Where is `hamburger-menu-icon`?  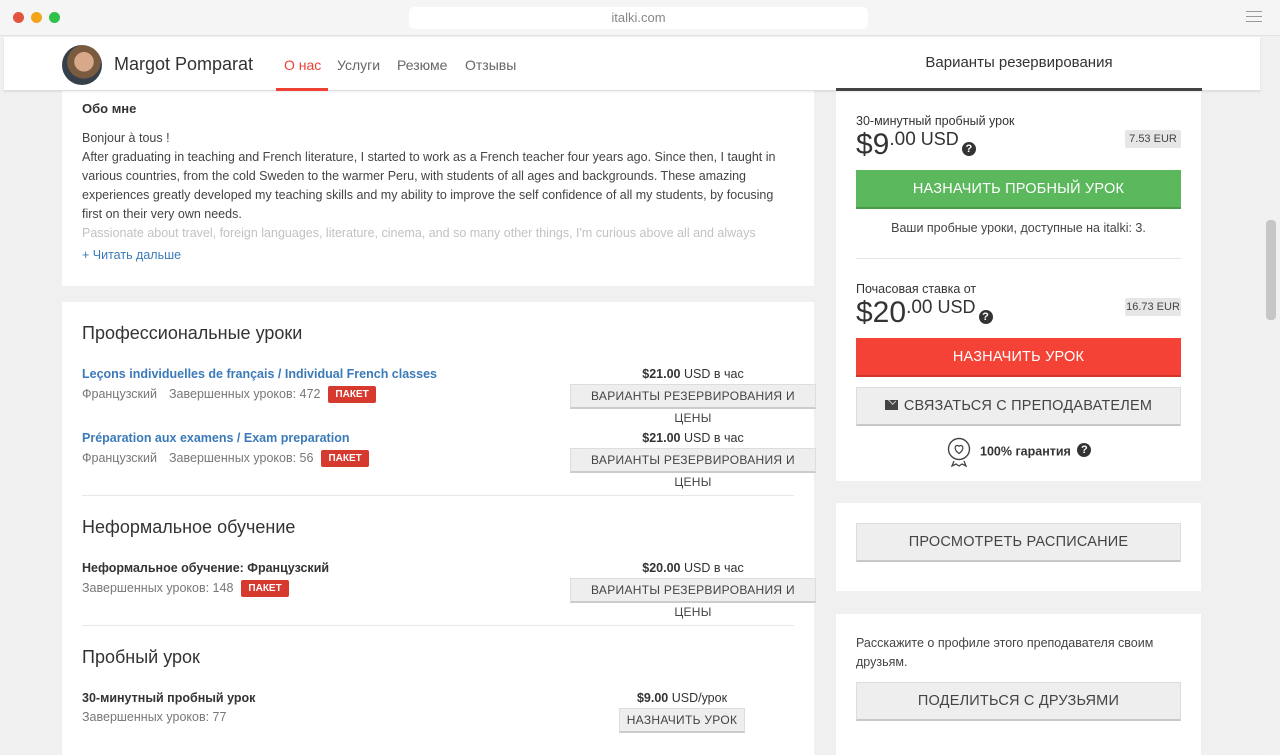
hamburger-menu-icon is located at coordinates (1254, 18).